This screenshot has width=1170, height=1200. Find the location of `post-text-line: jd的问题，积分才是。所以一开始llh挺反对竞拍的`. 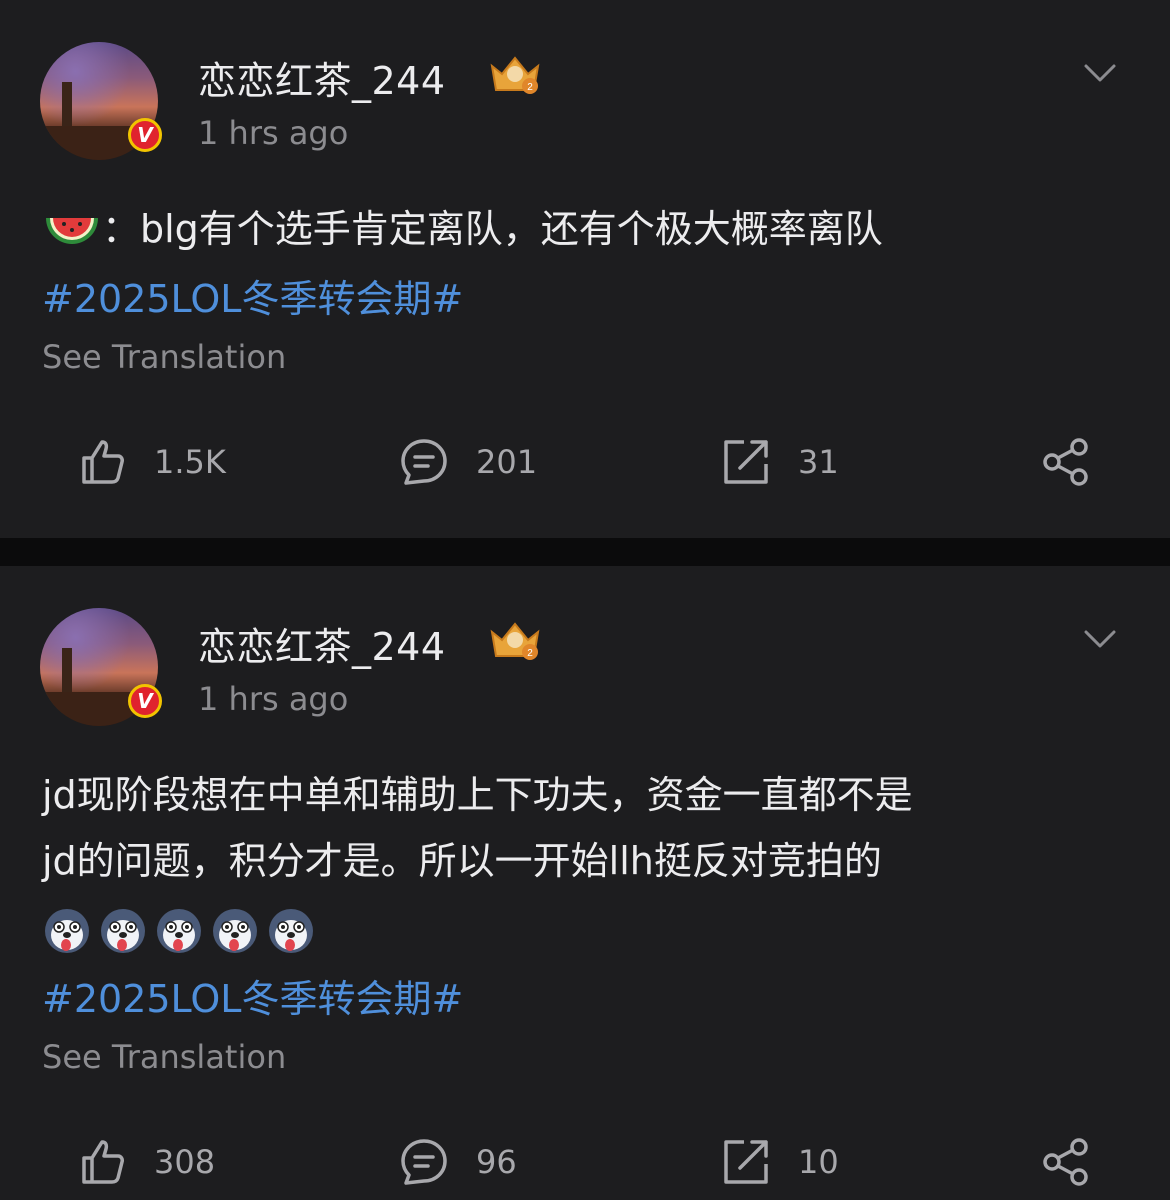

post-text-line: jd的问题，积分才是。所以一开始llh挺反对竞拍的 is located at coordinates (462, 861).